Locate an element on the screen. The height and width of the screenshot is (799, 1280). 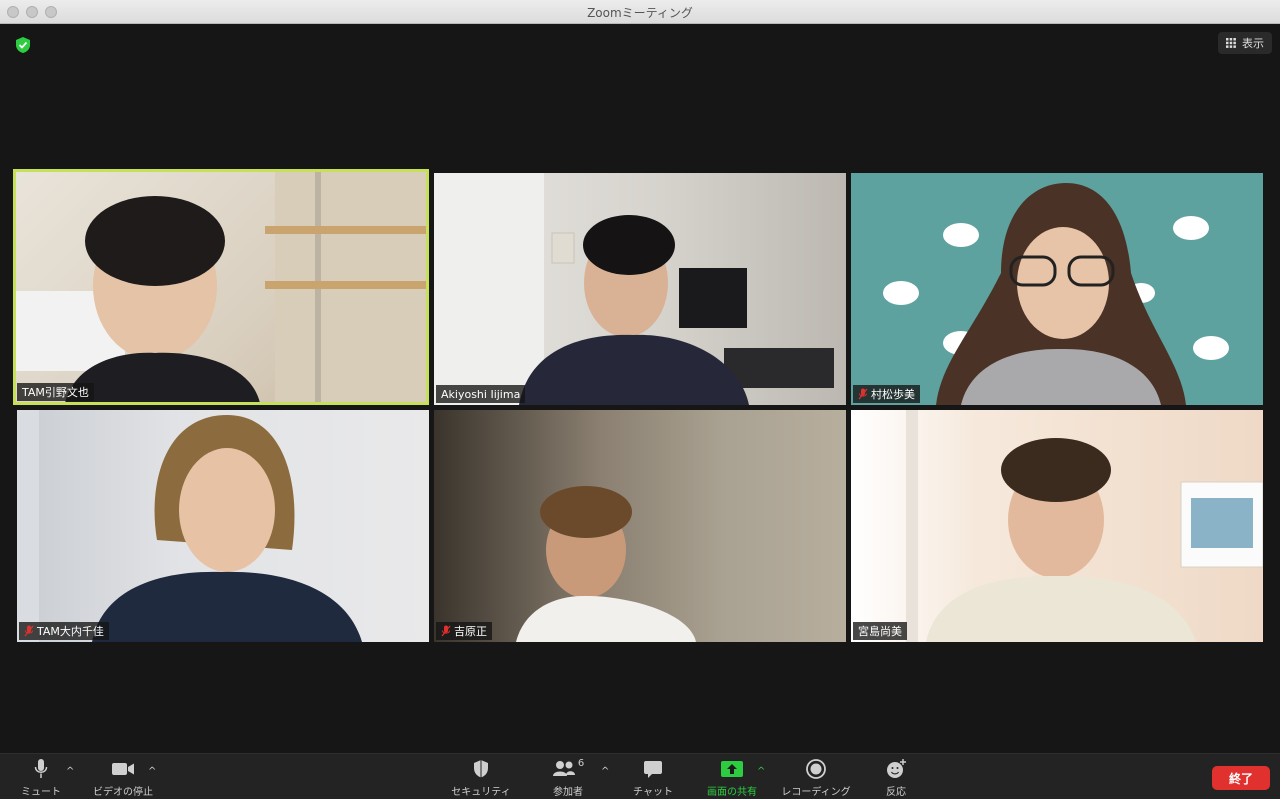
participant-name: Akiyoshi Iijima is located at coordinates (481, 394).